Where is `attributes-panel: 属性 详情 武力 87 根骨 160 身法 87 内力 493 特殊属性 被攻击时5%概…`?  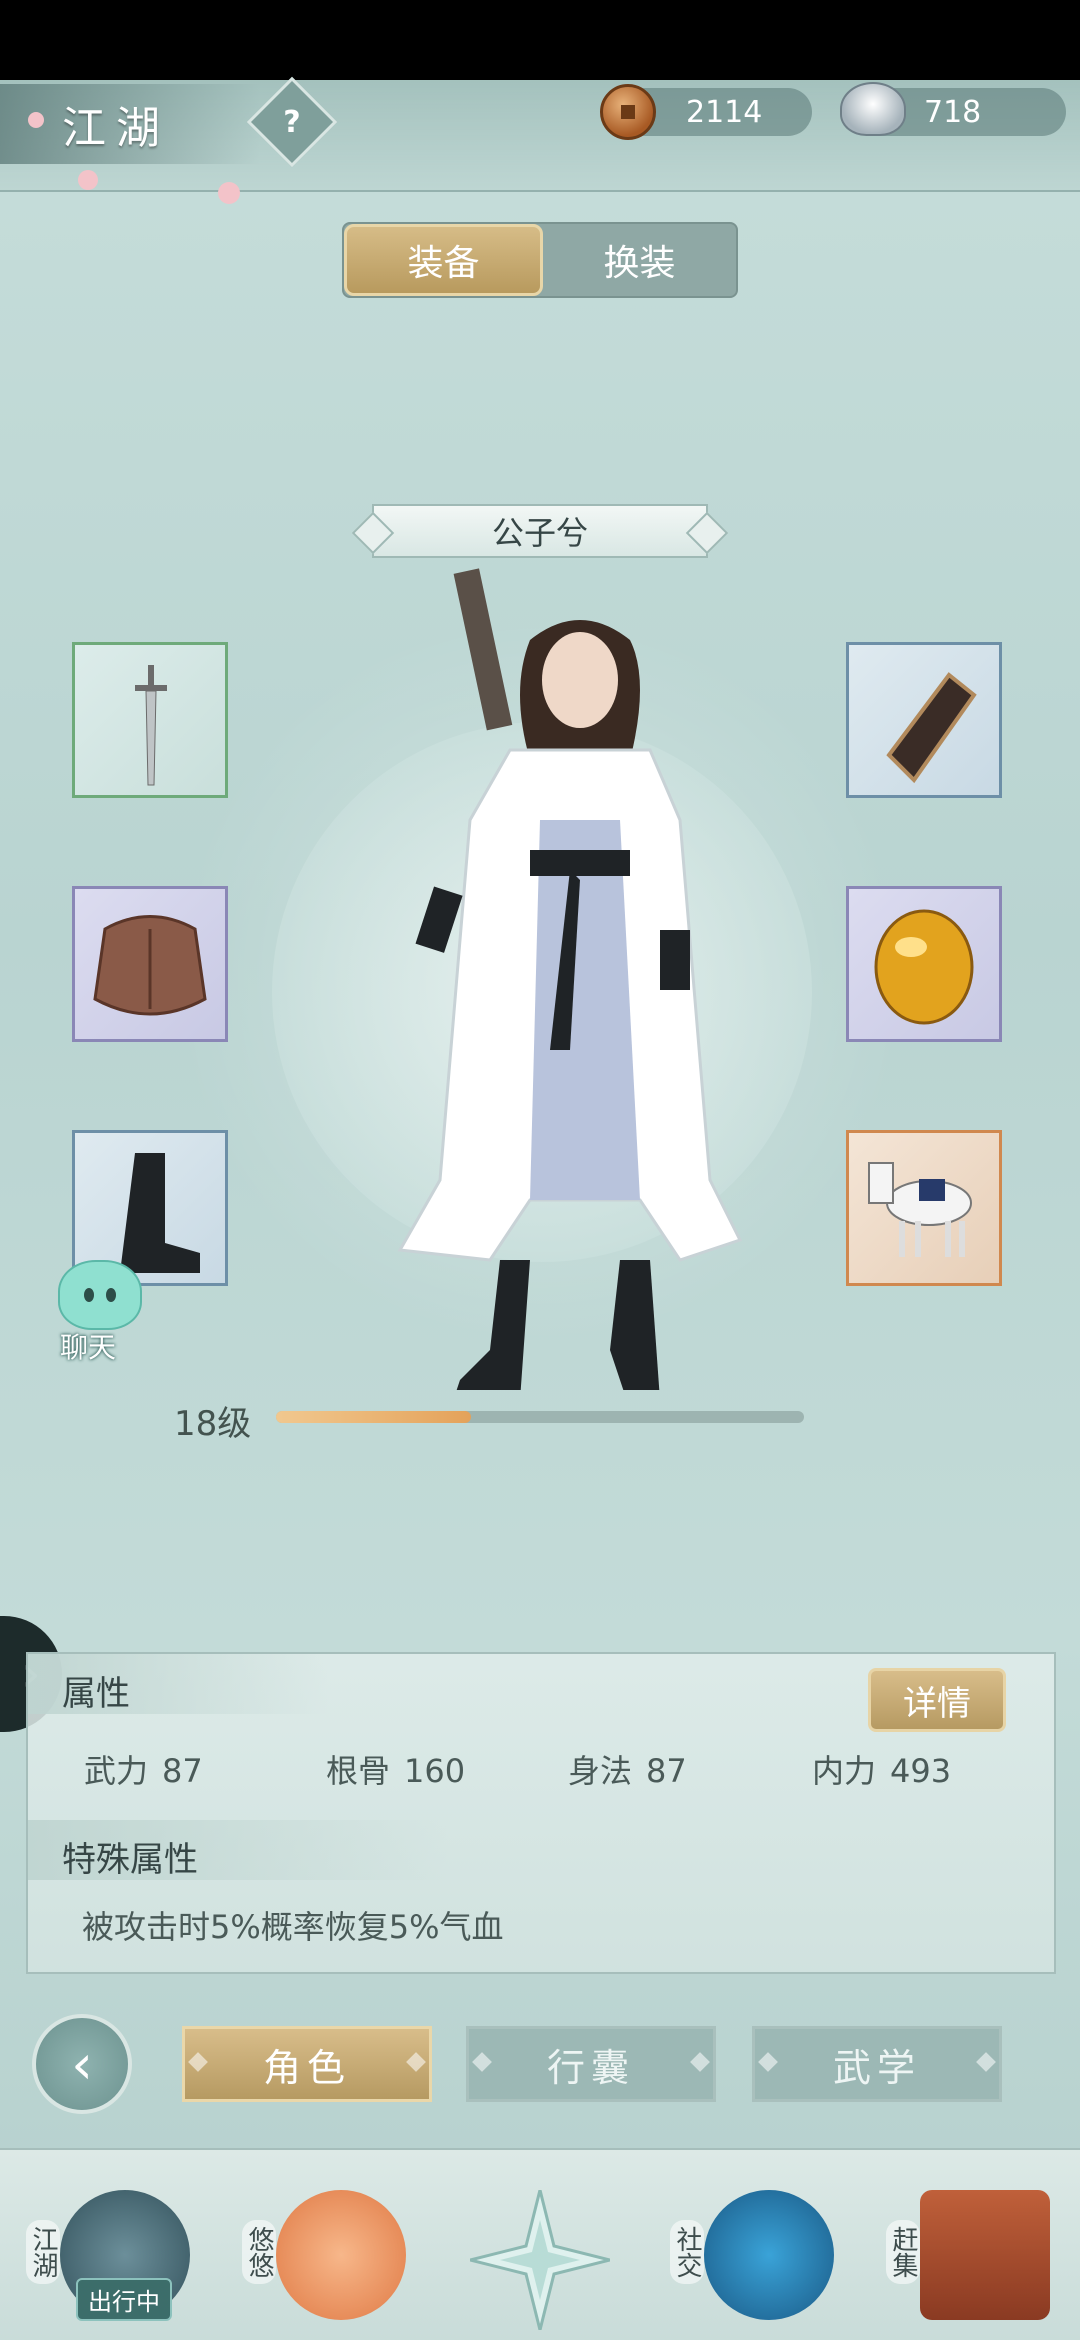
attributes-panel: 属性 详情 武力 87 根骨 160 身法 87 内力 493 特殊属性 被攻击时5%概… is located at coordinates (541, 1813).